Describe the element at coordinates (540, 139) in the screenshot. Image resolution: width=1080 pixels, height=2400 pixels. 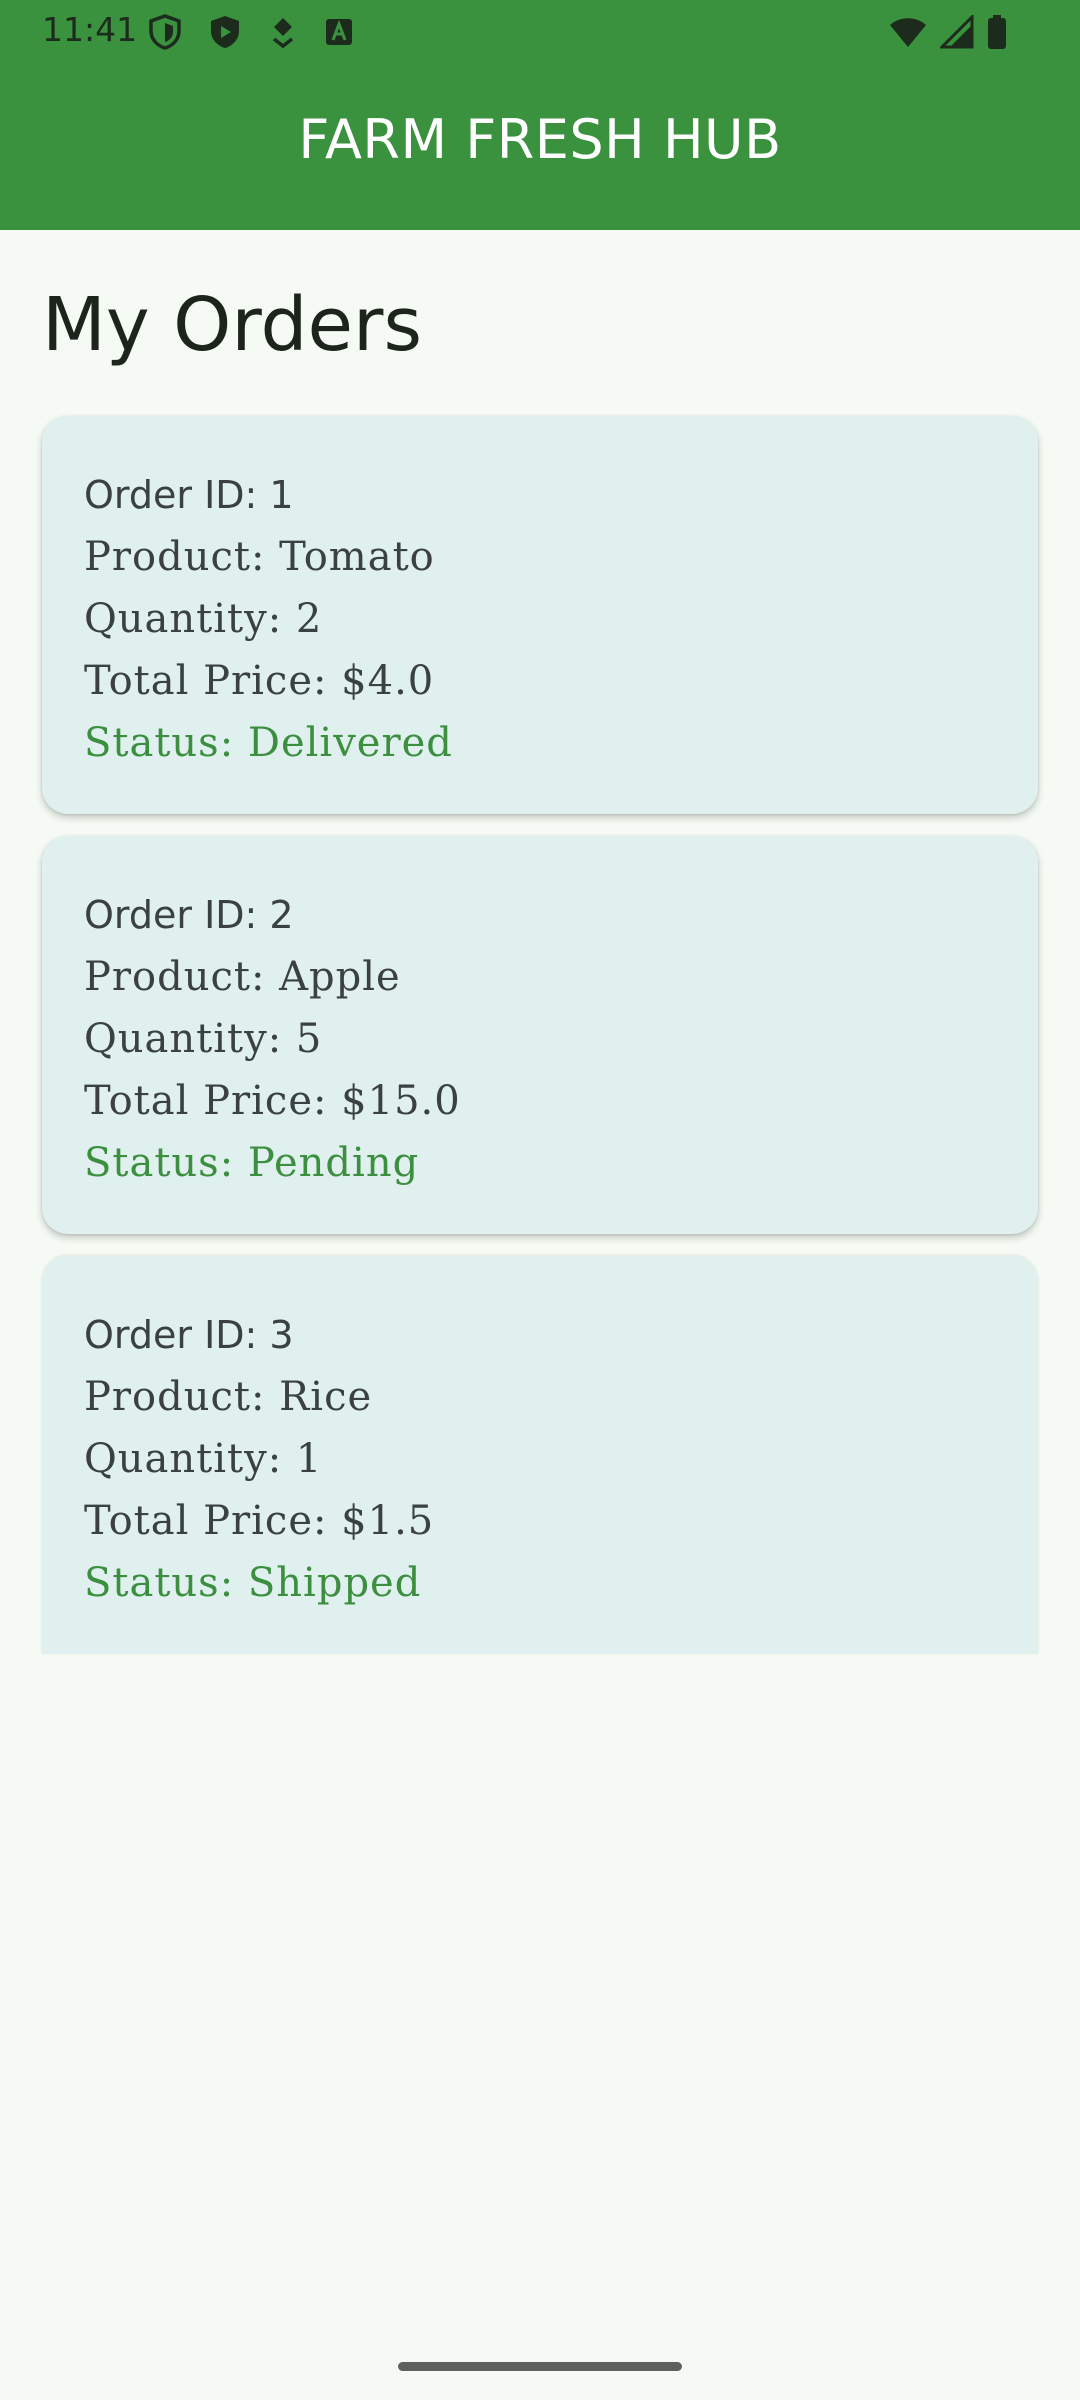
I see `app-title: FARM FRESH HUB` at that location.